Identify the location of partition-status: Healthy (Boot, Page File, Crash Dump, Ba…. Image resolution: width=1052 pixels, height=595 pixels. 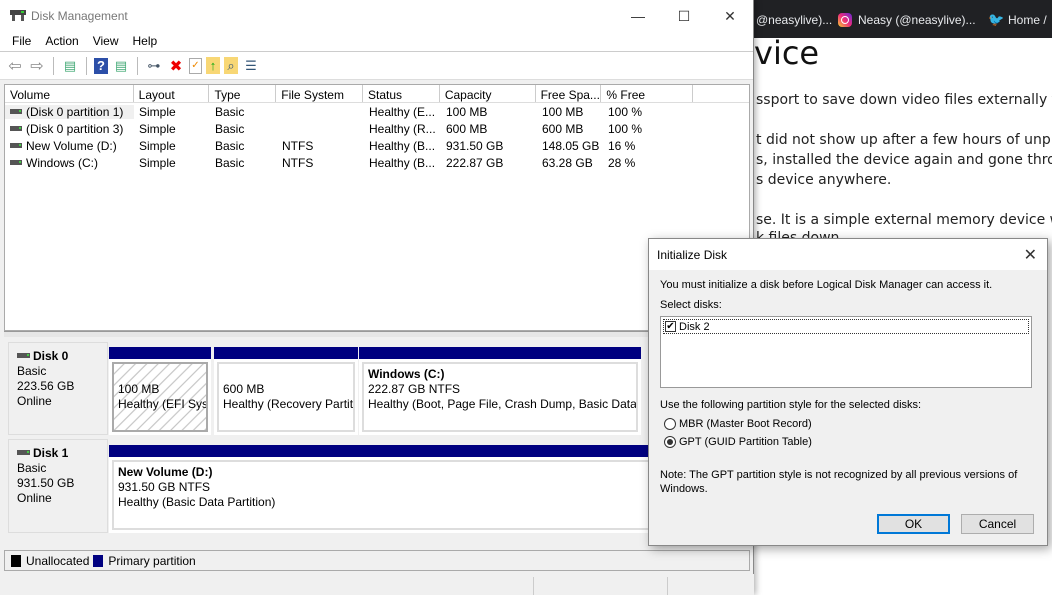
(503, 404).